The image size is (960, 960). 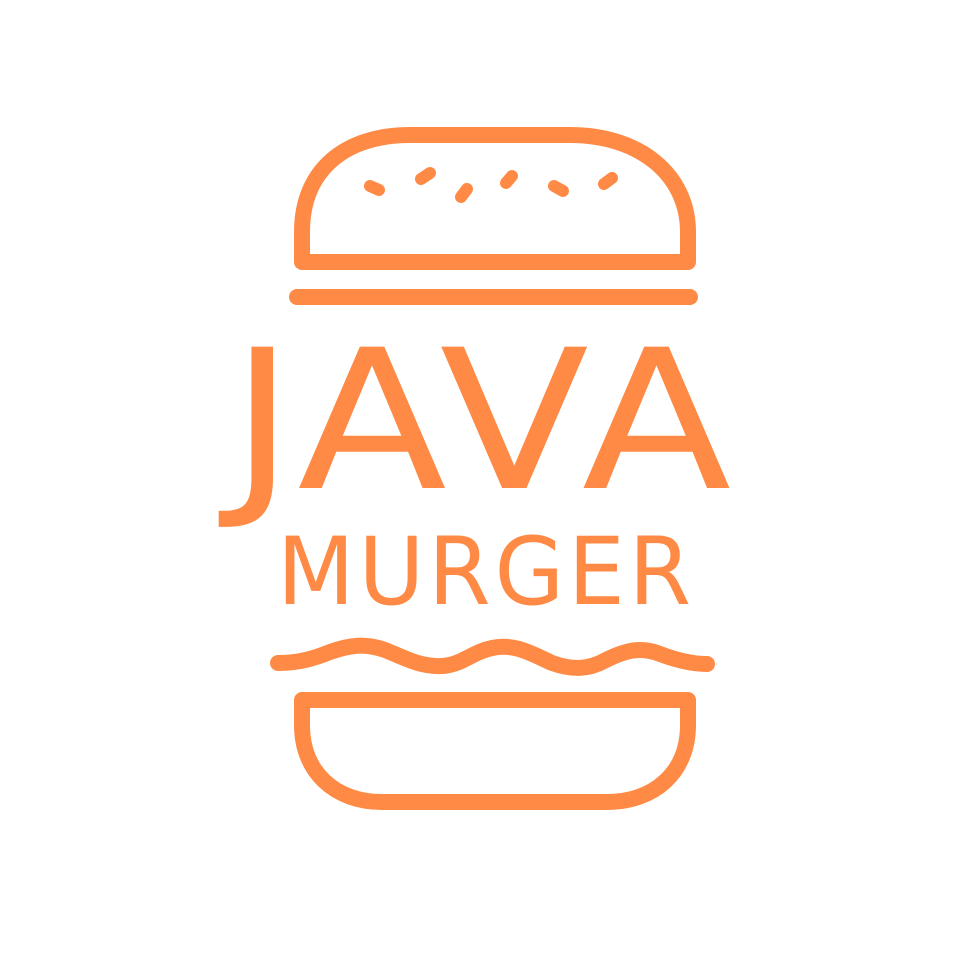 What do you see at coordinates (495, 751) in the screenshot?
I see `bottom-bun` at bounding box center [495, 751].